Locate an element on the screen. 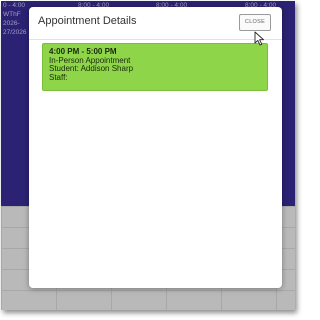  calendar-date-start: 2026- is located at coordinates (11, 23).